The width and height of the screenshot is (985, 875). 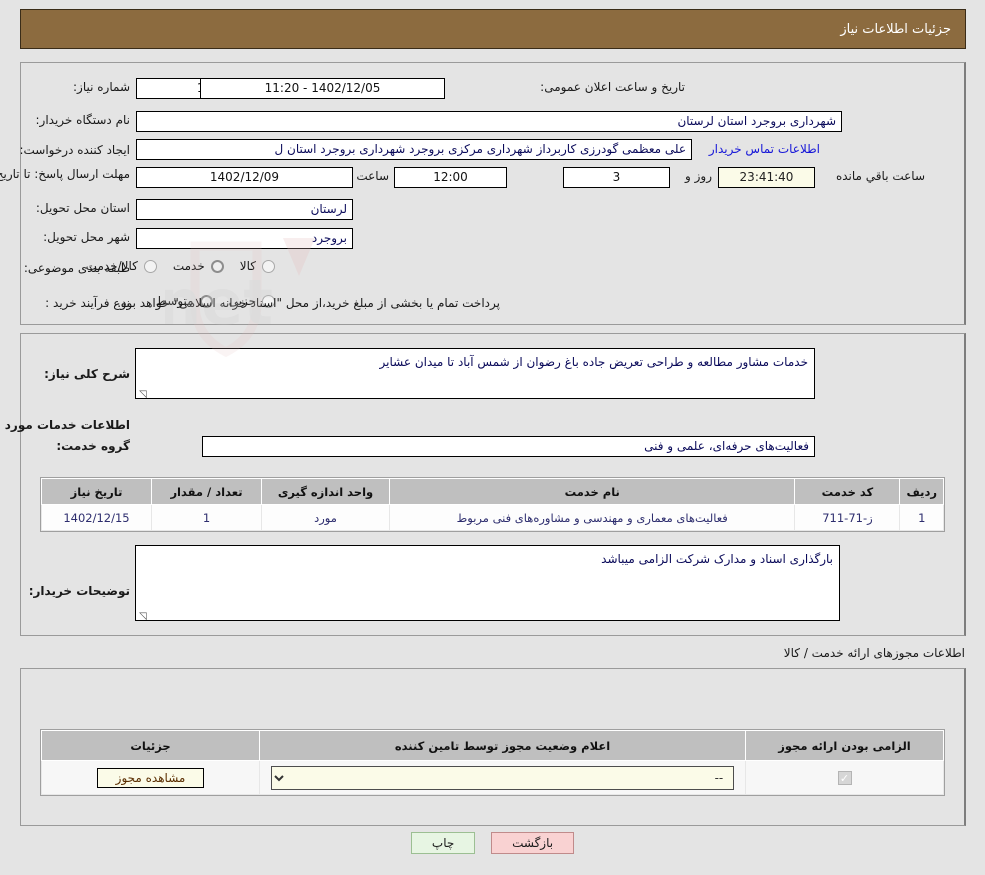 I want to click on check-icon: ✓, so click(x=844, y=777).